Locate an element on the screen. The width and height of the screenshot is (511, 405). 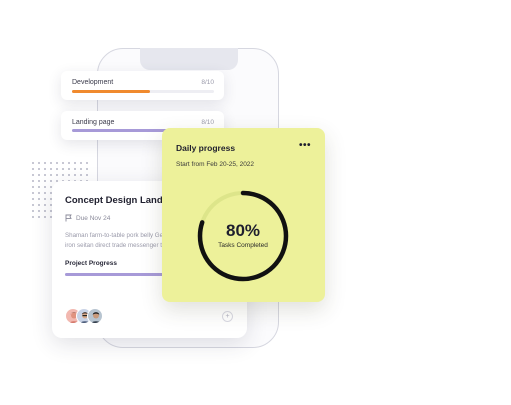
assignee-avatars is located at coordinates (84, 316).